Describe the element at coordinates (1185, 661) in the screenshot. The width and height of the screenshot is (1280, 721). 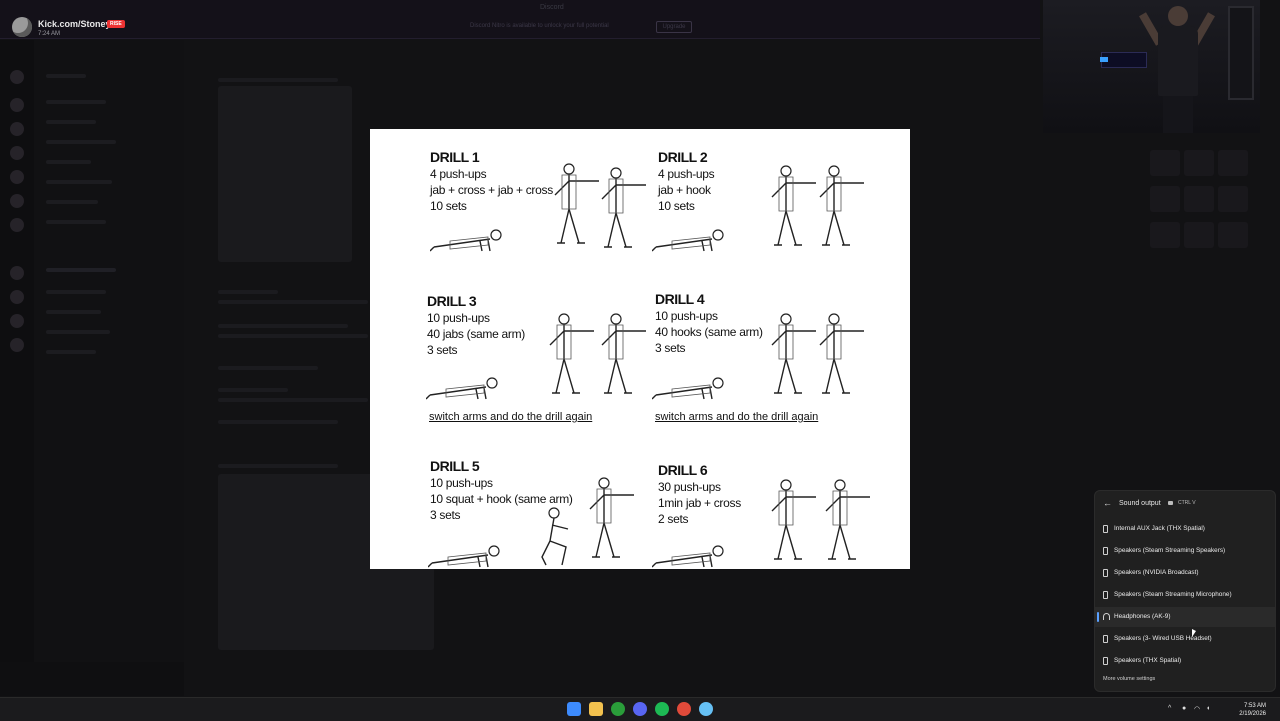
I see `audio-device-item: Speakers (THX Spatial)` at that location.